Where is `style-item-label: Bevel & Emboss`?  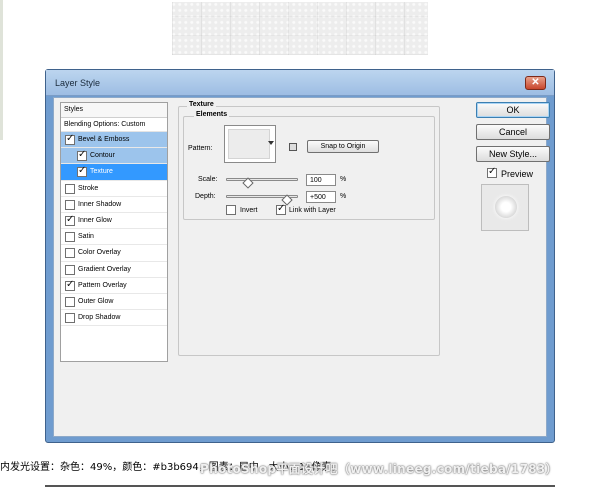 style-item-label: Bevel & Emboss is located at coordinates (104, 139).